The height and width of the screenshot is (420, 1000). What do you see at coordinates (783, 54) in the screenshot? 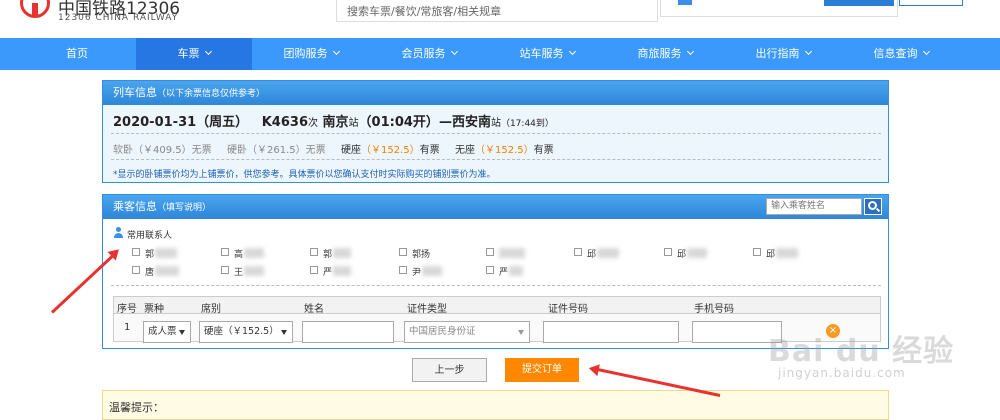
I see `nav-item-guide: 出行指南` at bounding box center [783, 54].